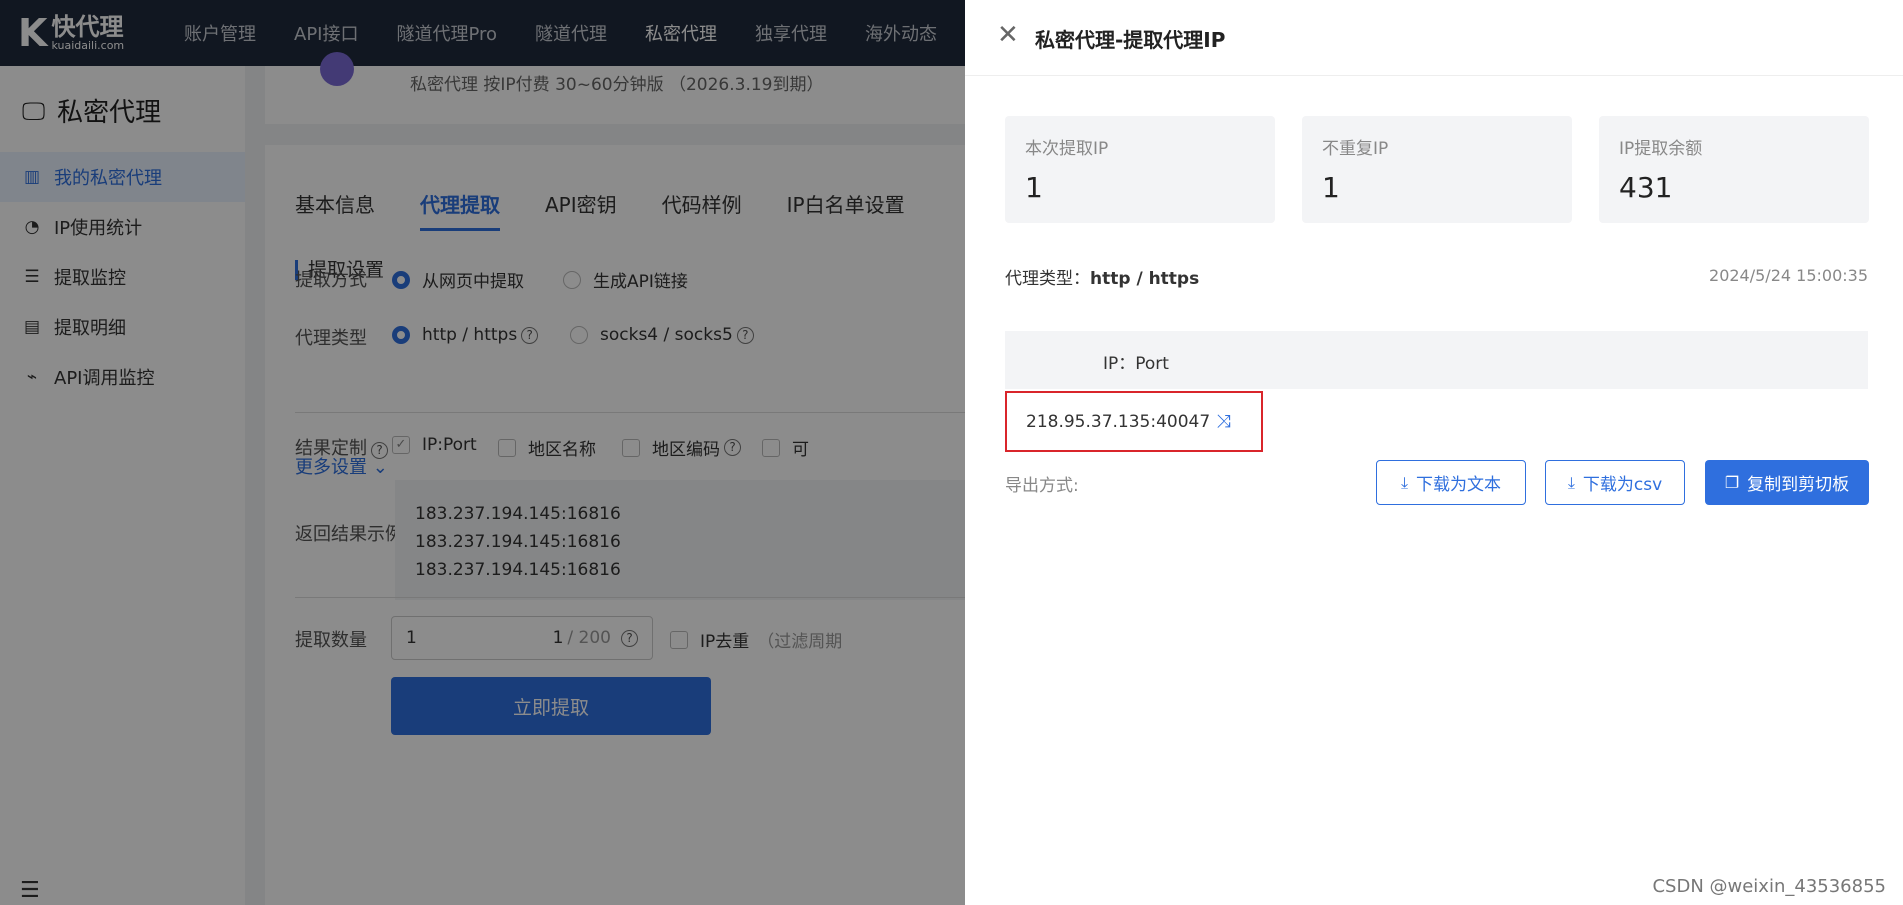 Image resolution: width=1903 pixels, height=905 pixels. I want to click on download-csv-button: ⤓ 下载为csv, so click(1615, 482).